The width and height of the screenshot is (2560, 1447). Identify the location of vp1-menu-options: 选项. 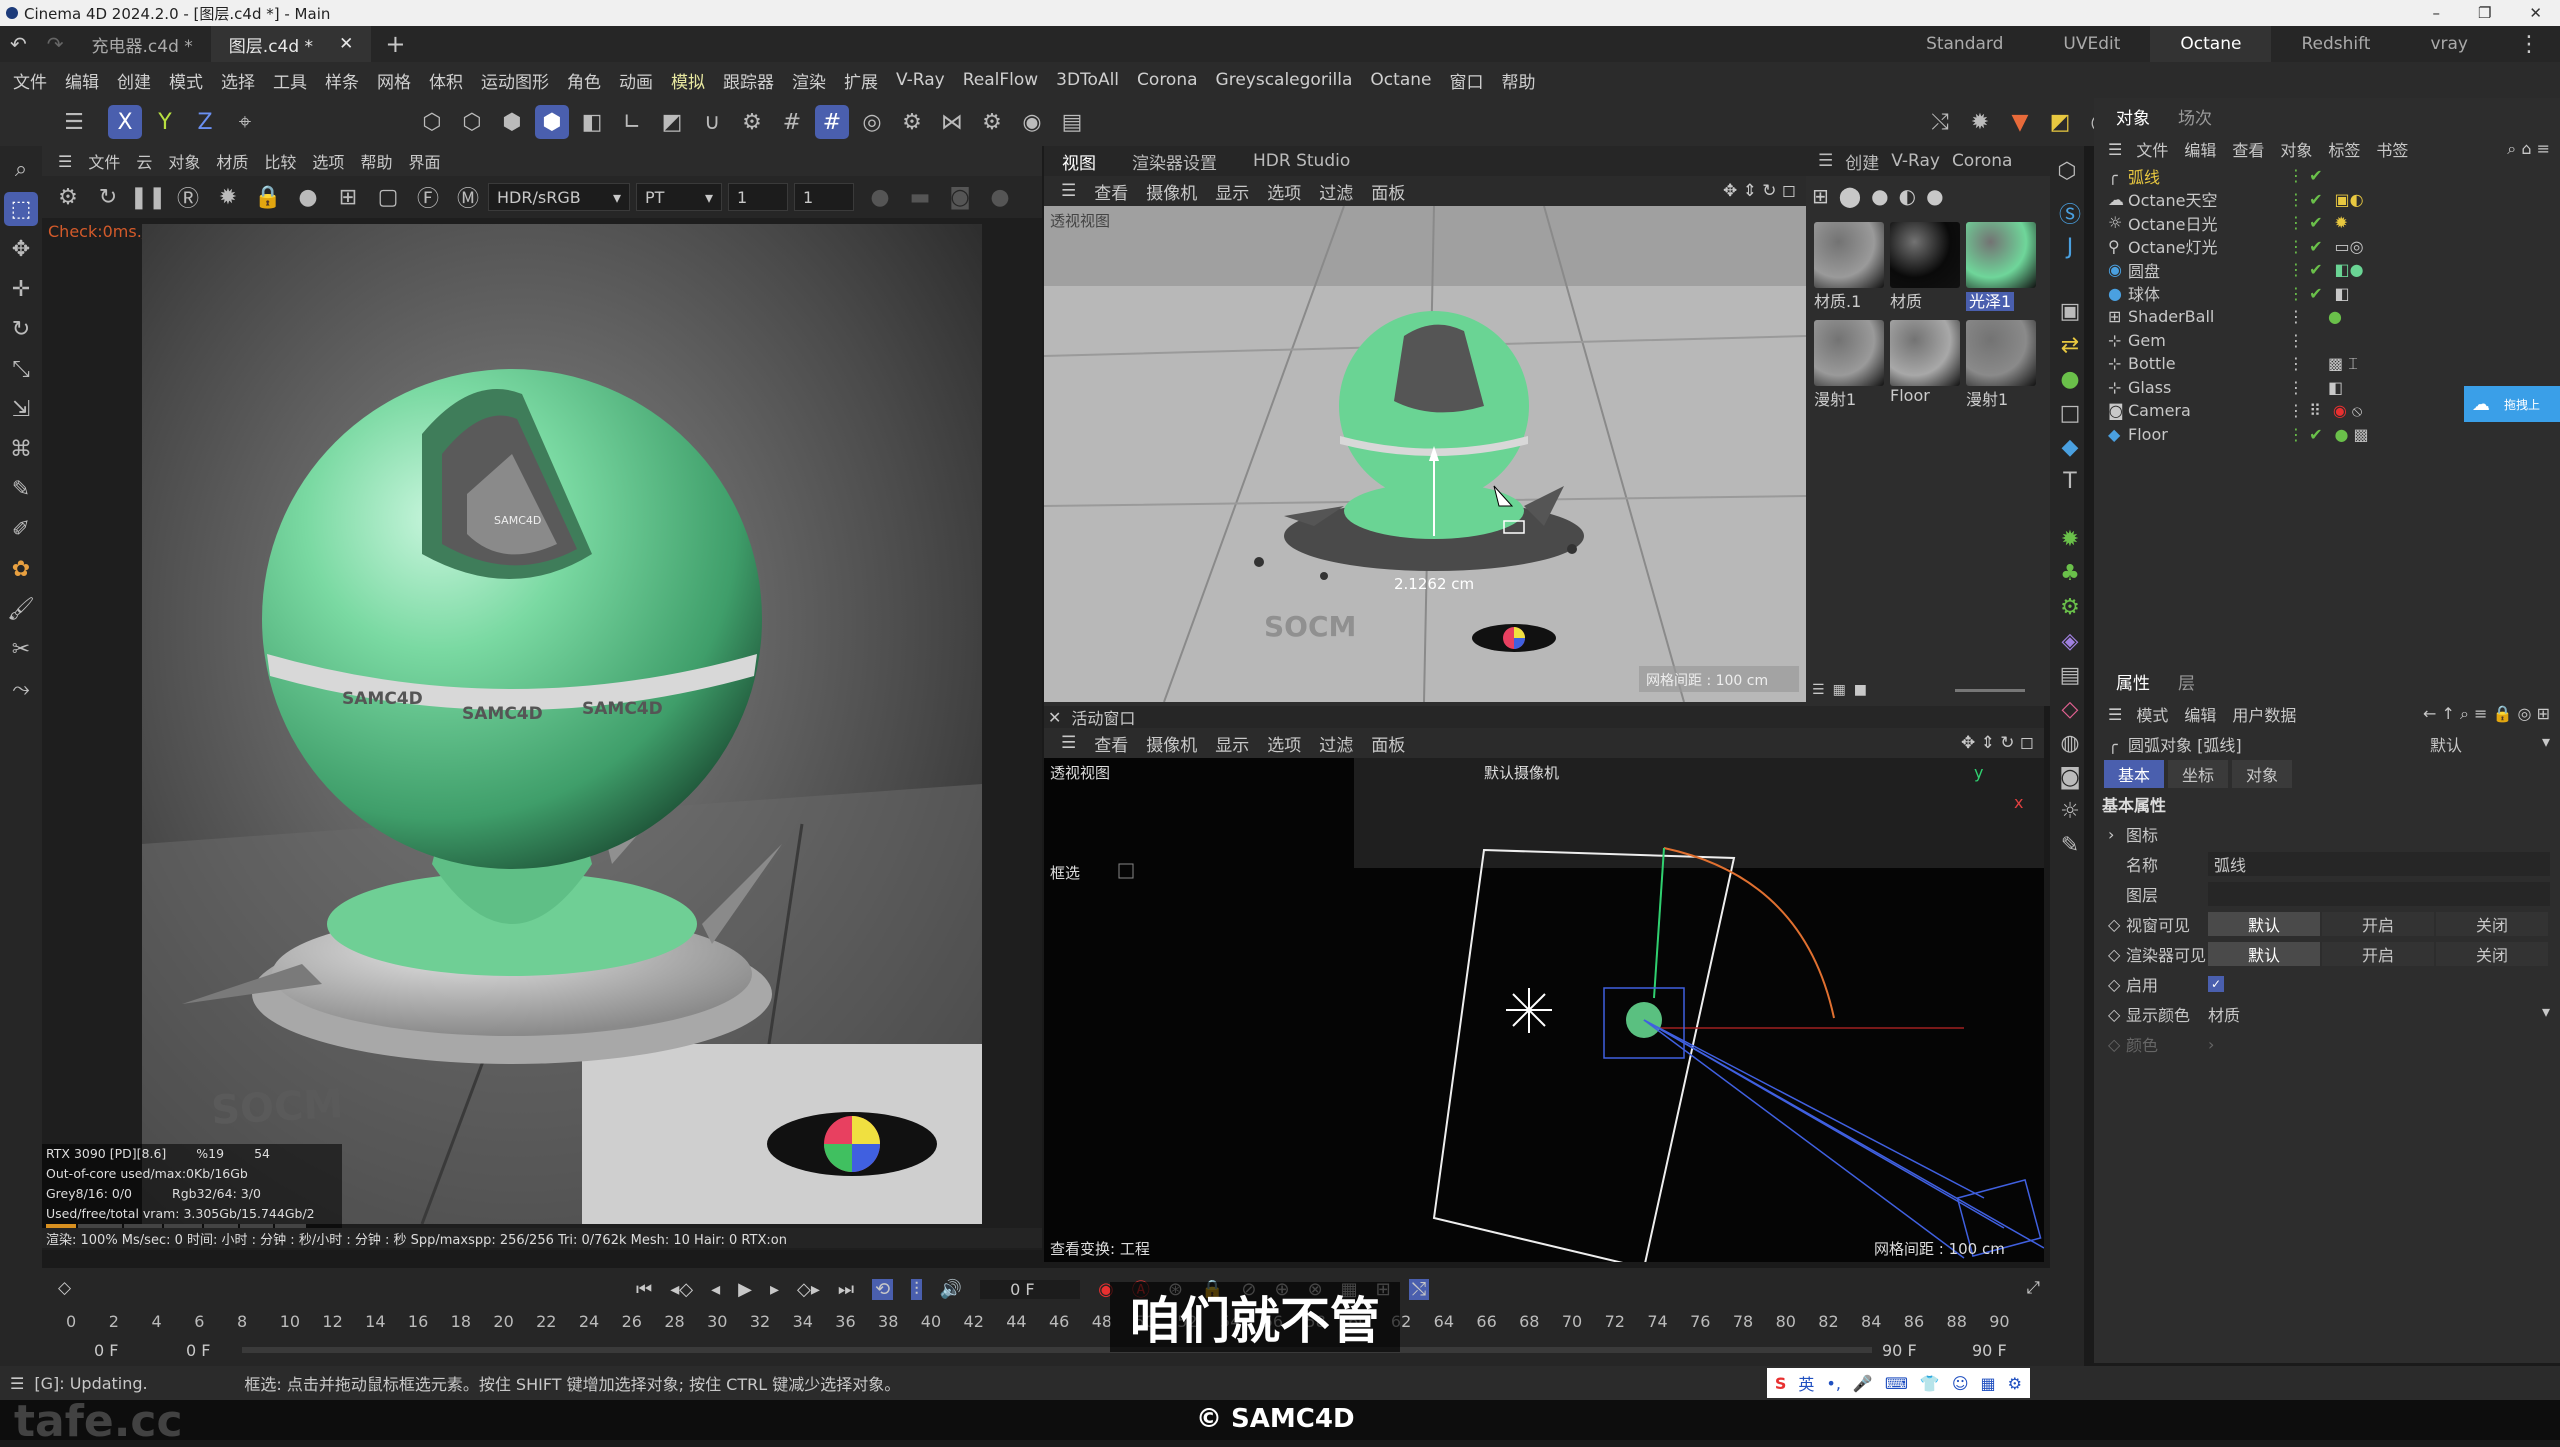
(1284, 191).